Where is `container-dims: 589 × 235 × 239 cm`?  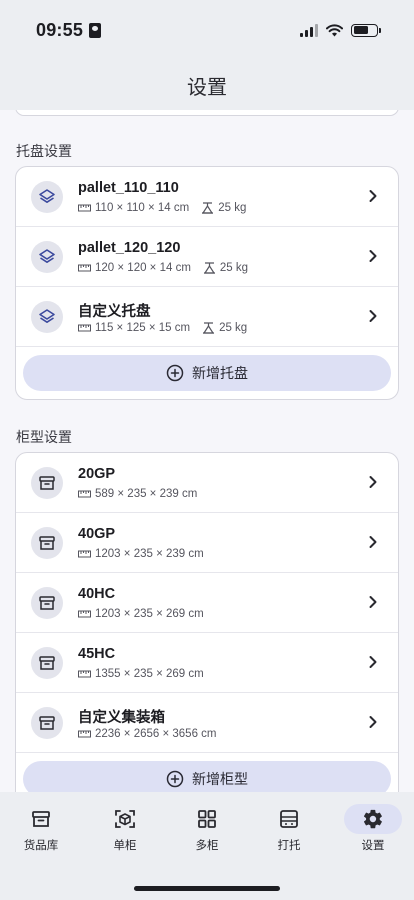
container-dims: 589 × 235 × 239 cm is located at coordinates (146, 494).